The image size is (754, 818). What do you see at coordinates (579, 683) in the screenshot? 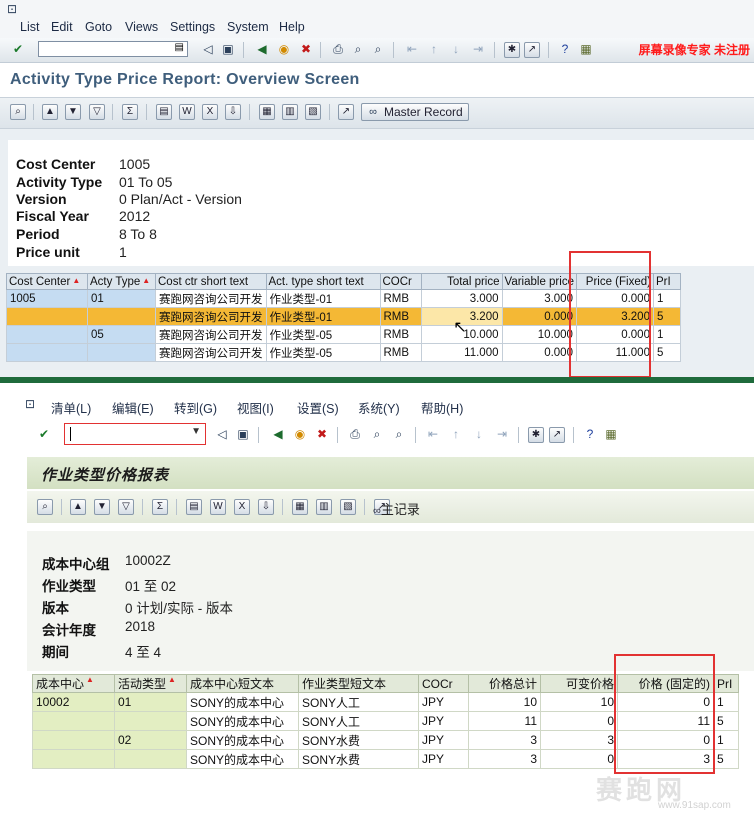
I see `column-header: 可变价格` at bounding box center [579, 683].